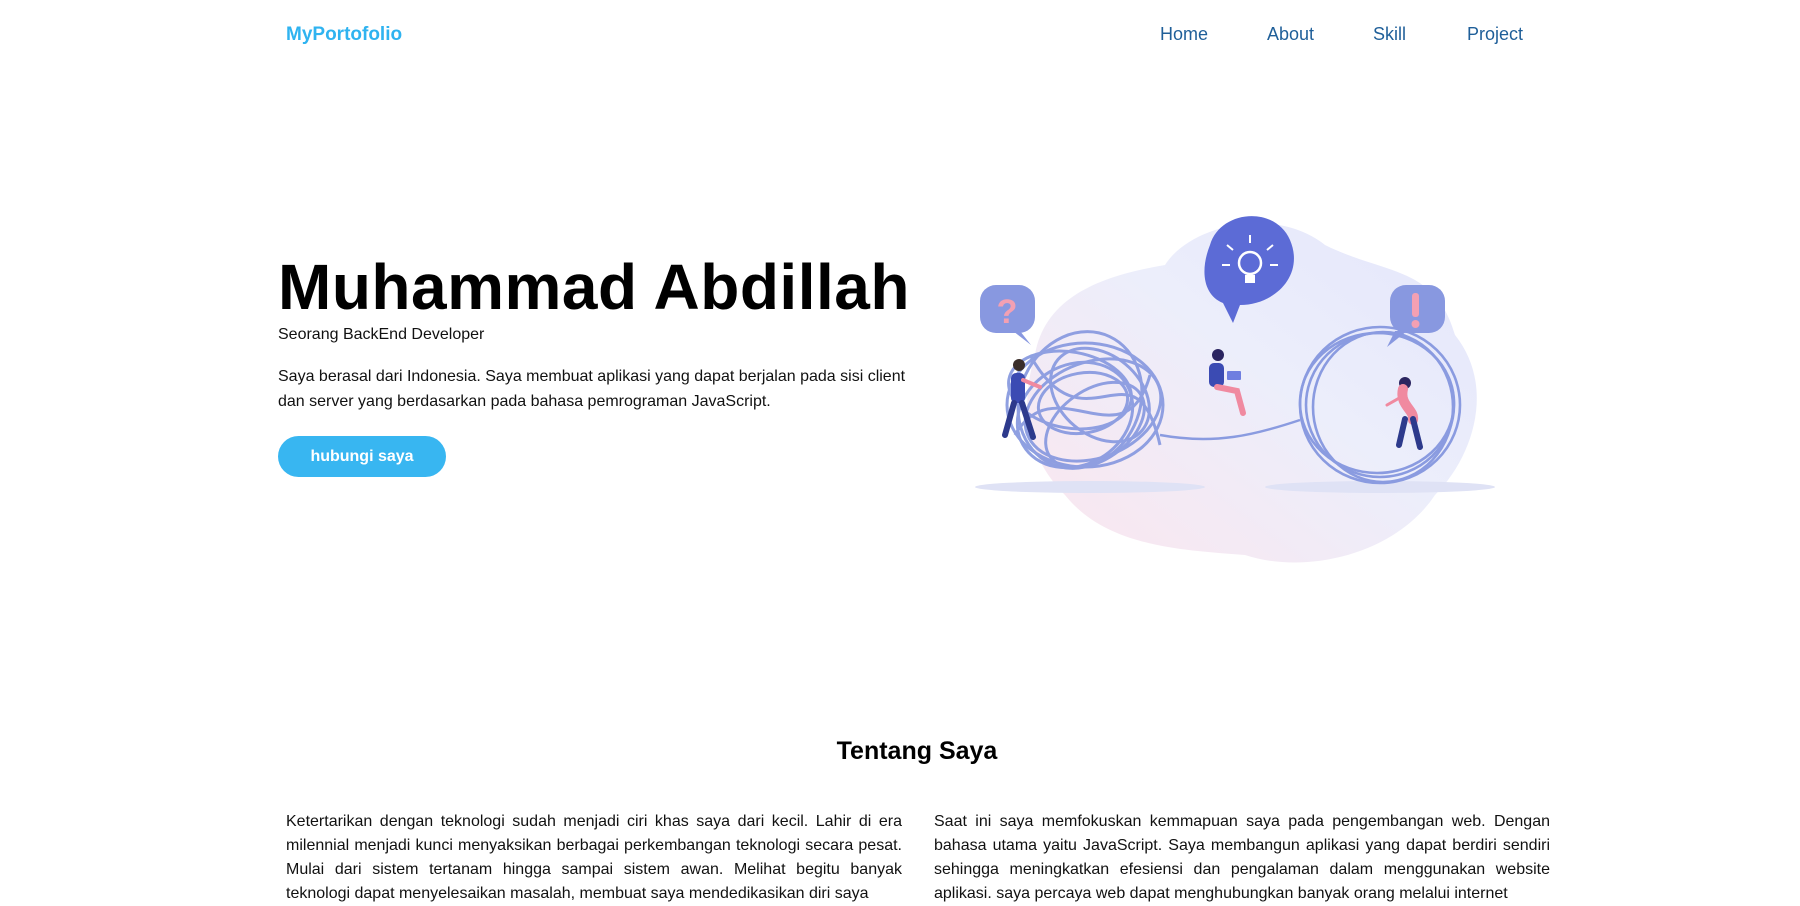 This screenshot has height=906, width=1800. Describe the element at coordinates (917, 751) in the screenshot. I see `about-title: Tentang Saya` at that location.